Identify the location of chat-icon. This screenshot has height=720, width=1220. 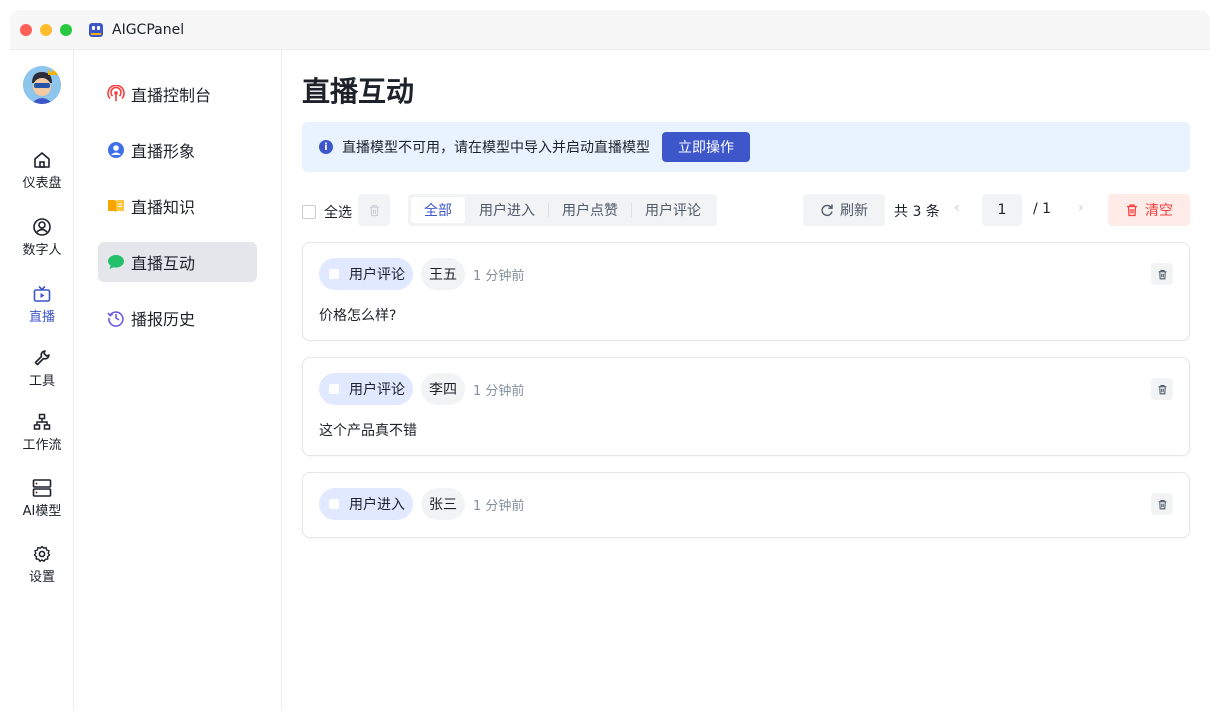
(116, 262).